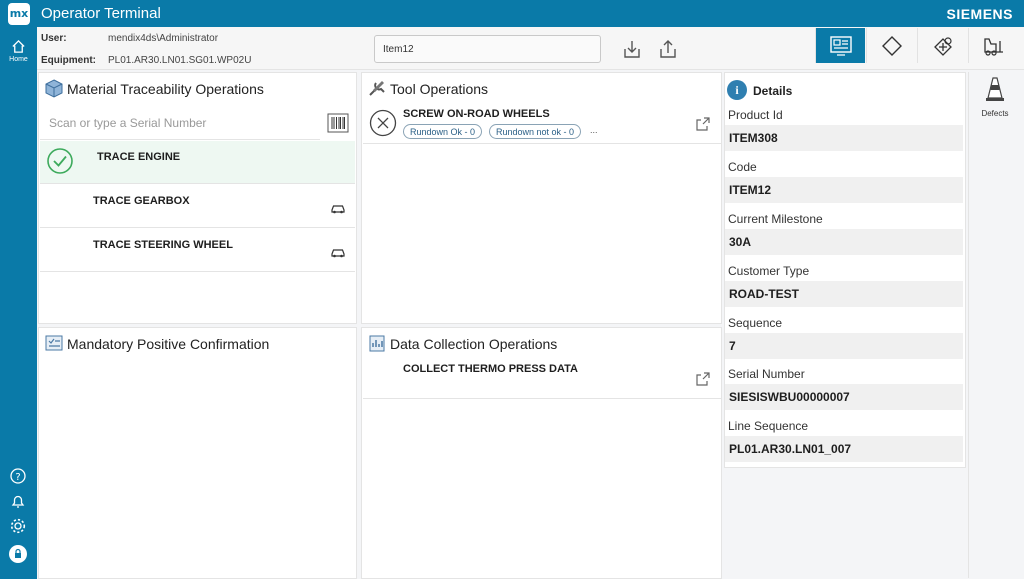  What do you see at coordinates (512, 13) in the screenshot?
I see `title-bar: mx Operator Terminal SIEMENS` at bounding box center [512, 13].